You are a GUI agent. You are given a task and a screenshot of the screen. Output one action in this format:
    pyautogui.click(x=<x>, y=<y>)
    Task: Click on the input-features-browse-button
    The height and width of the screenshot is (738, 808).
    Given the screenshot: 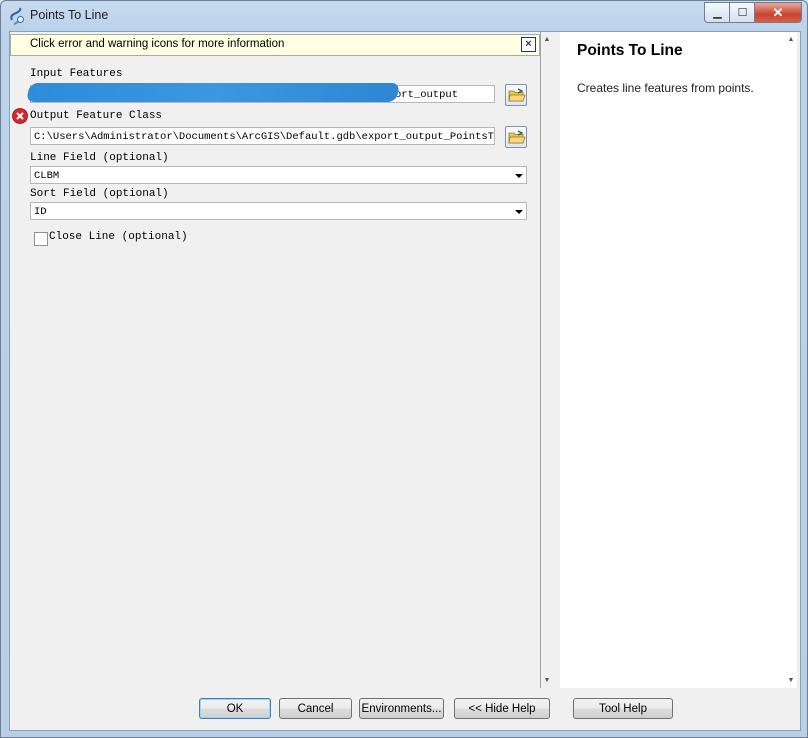 What is the action you would take?
    pyautogui.click(x=516, y=95)
    